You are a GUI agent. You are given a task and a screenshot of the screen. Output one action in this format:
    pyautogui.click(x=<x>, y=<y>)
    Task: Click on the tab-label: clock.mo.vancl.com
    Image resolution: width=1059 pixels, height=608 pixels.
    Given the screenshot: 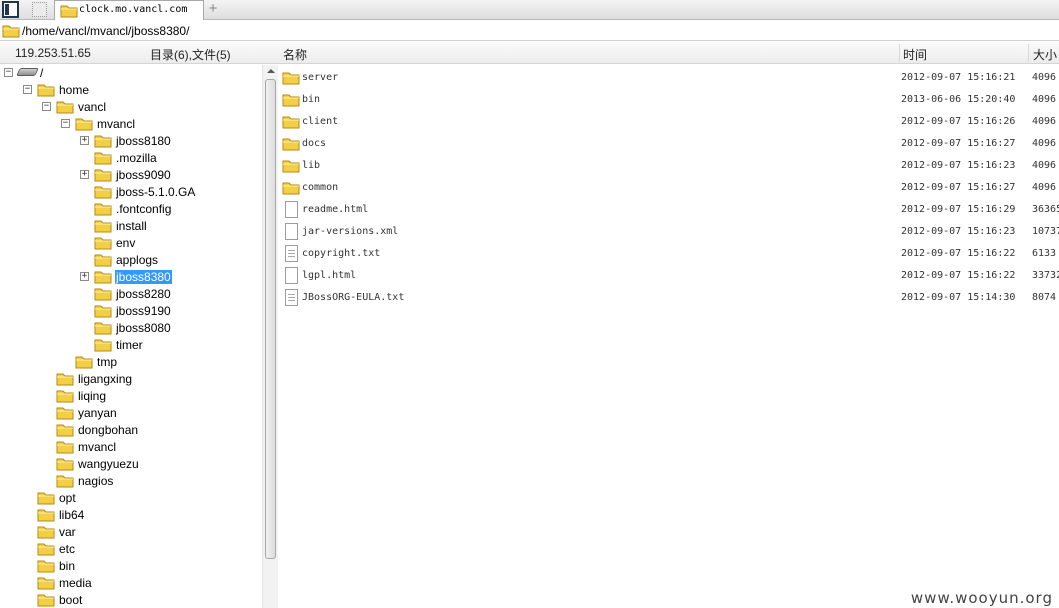 What is the action you would take?
    pyautogui.click(x=133, y=9)
    